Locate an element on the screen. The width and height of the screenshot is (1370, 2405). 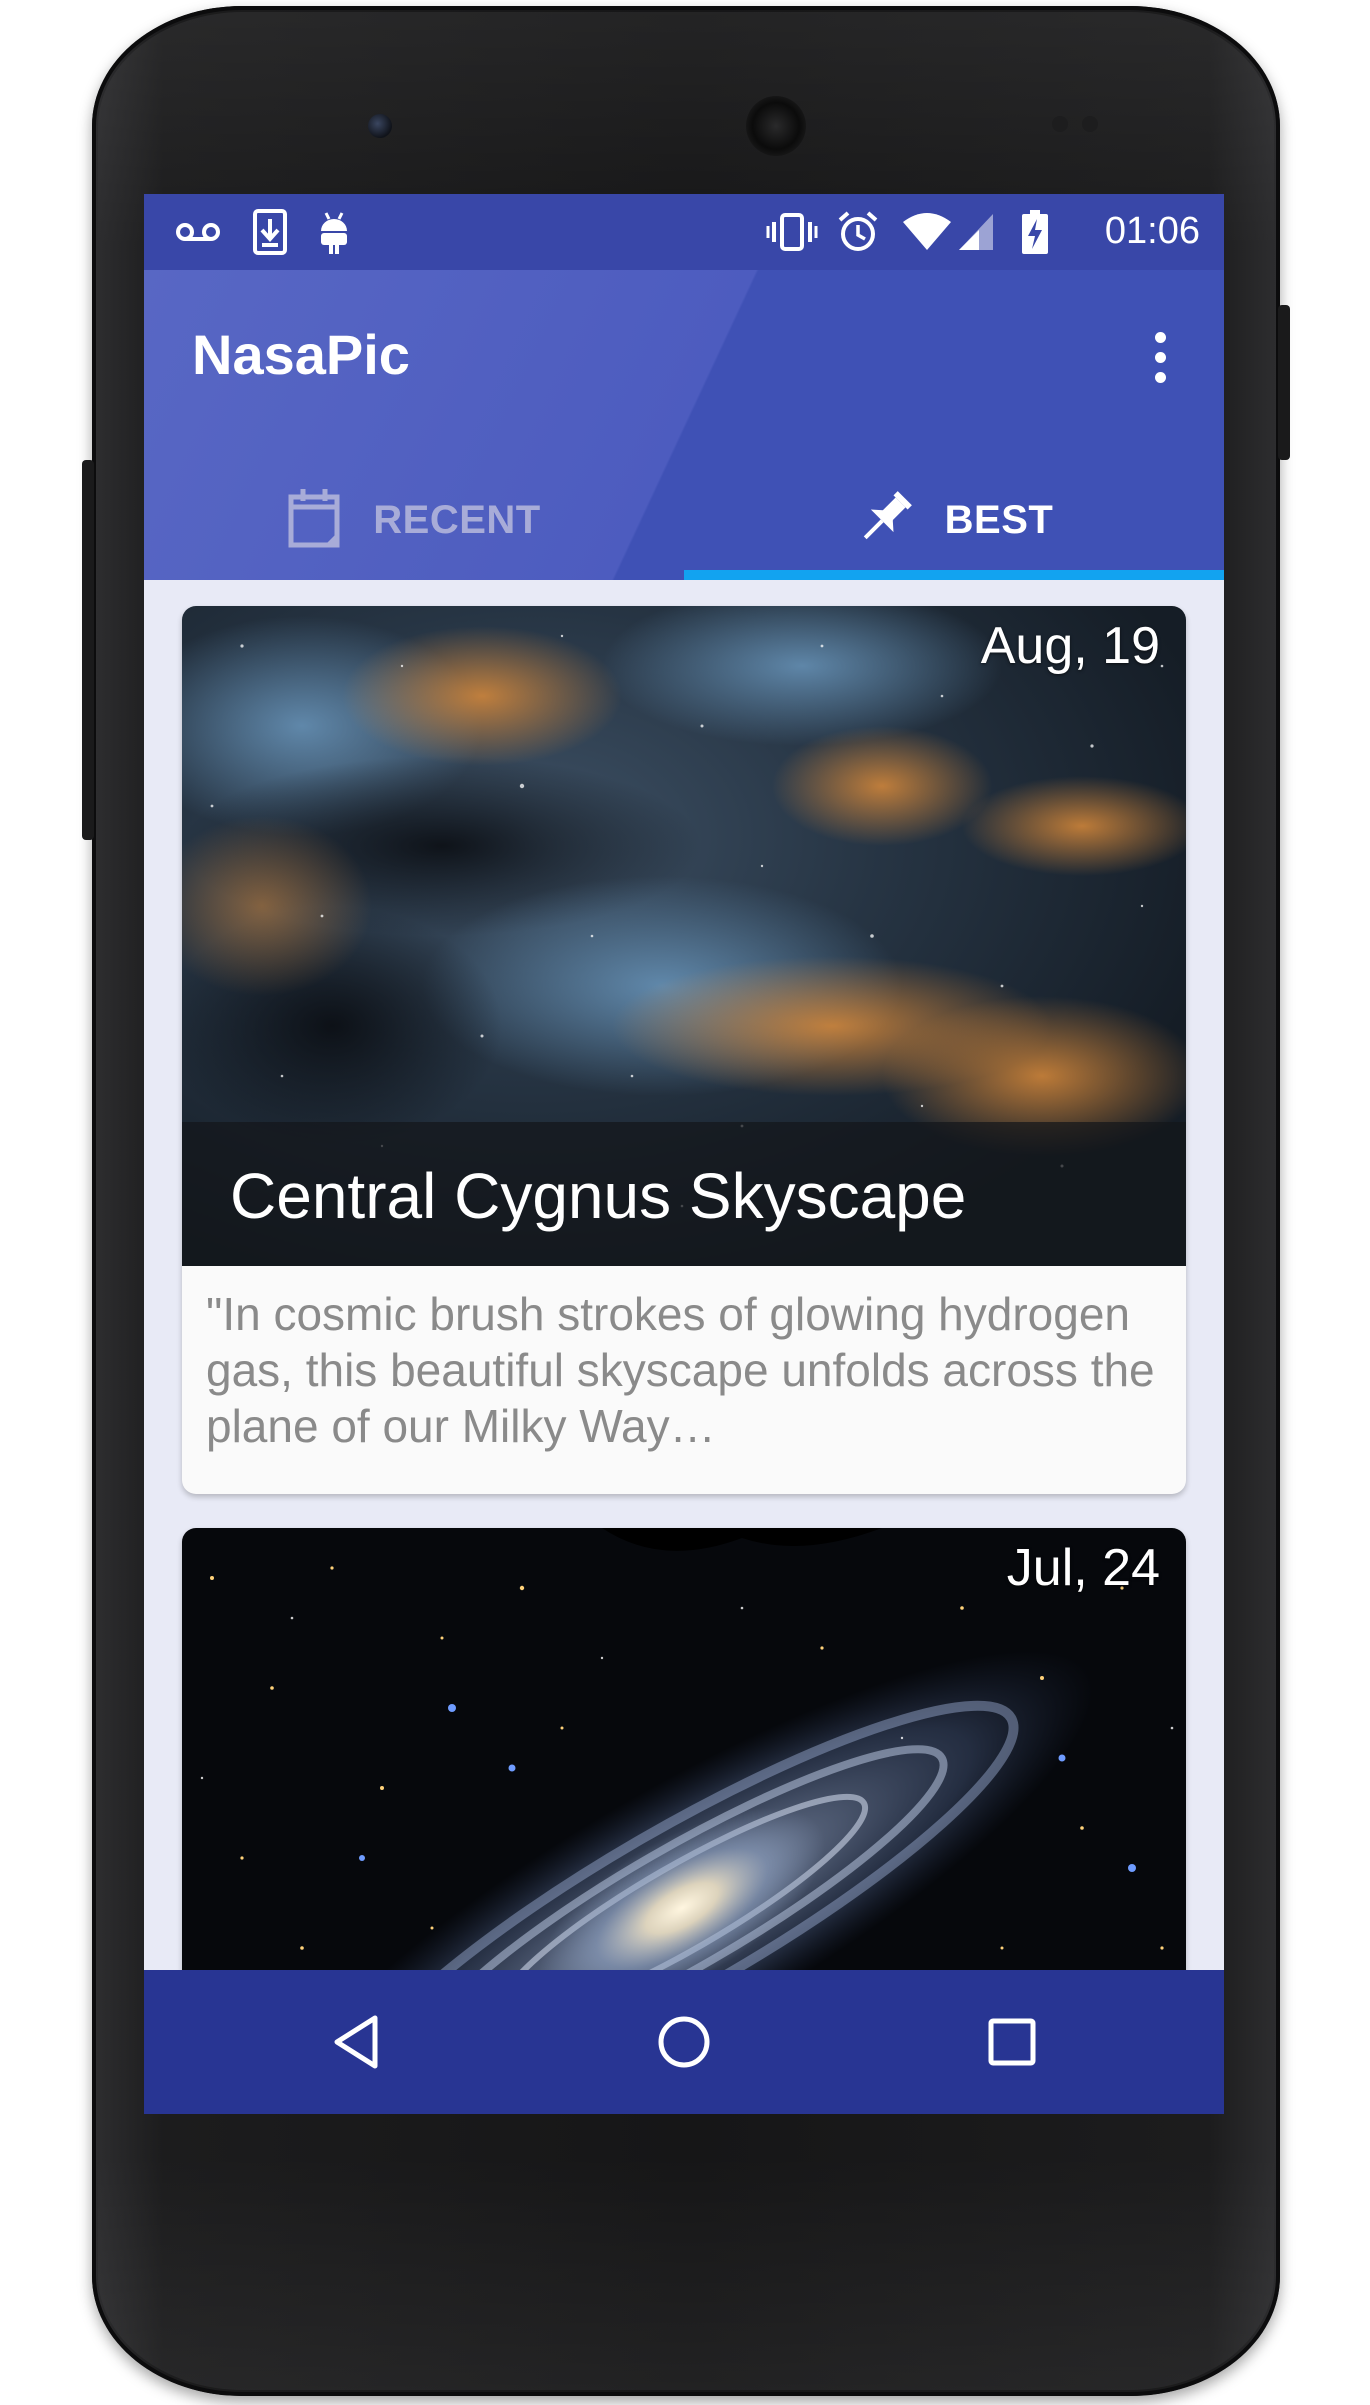
tab-best: BEST is located at coordinates (954, 520).